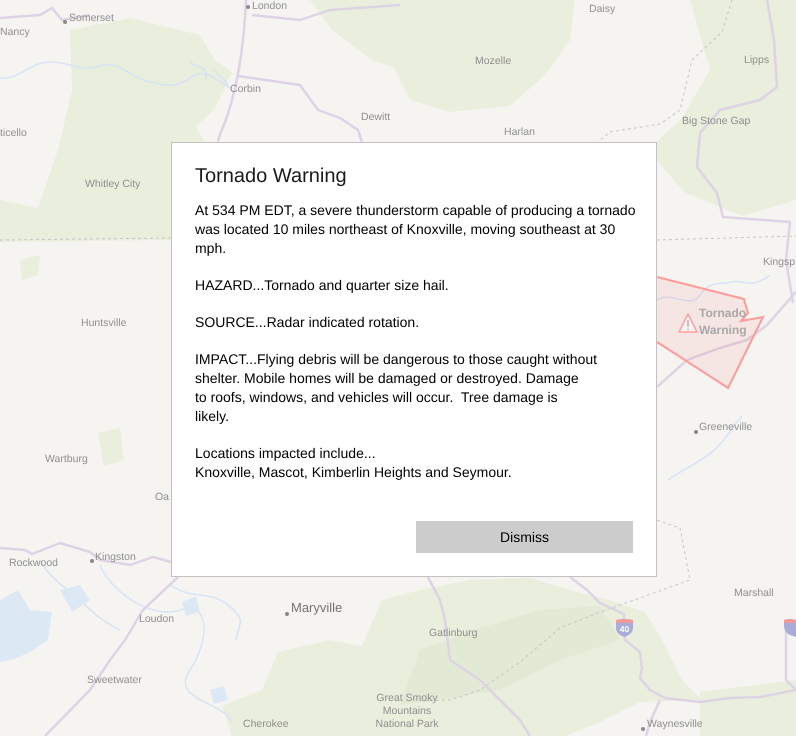  What do you see at coordinates (270, 6) in the screenshot?
I see `place-label: London` at bounding box center [270, 6].